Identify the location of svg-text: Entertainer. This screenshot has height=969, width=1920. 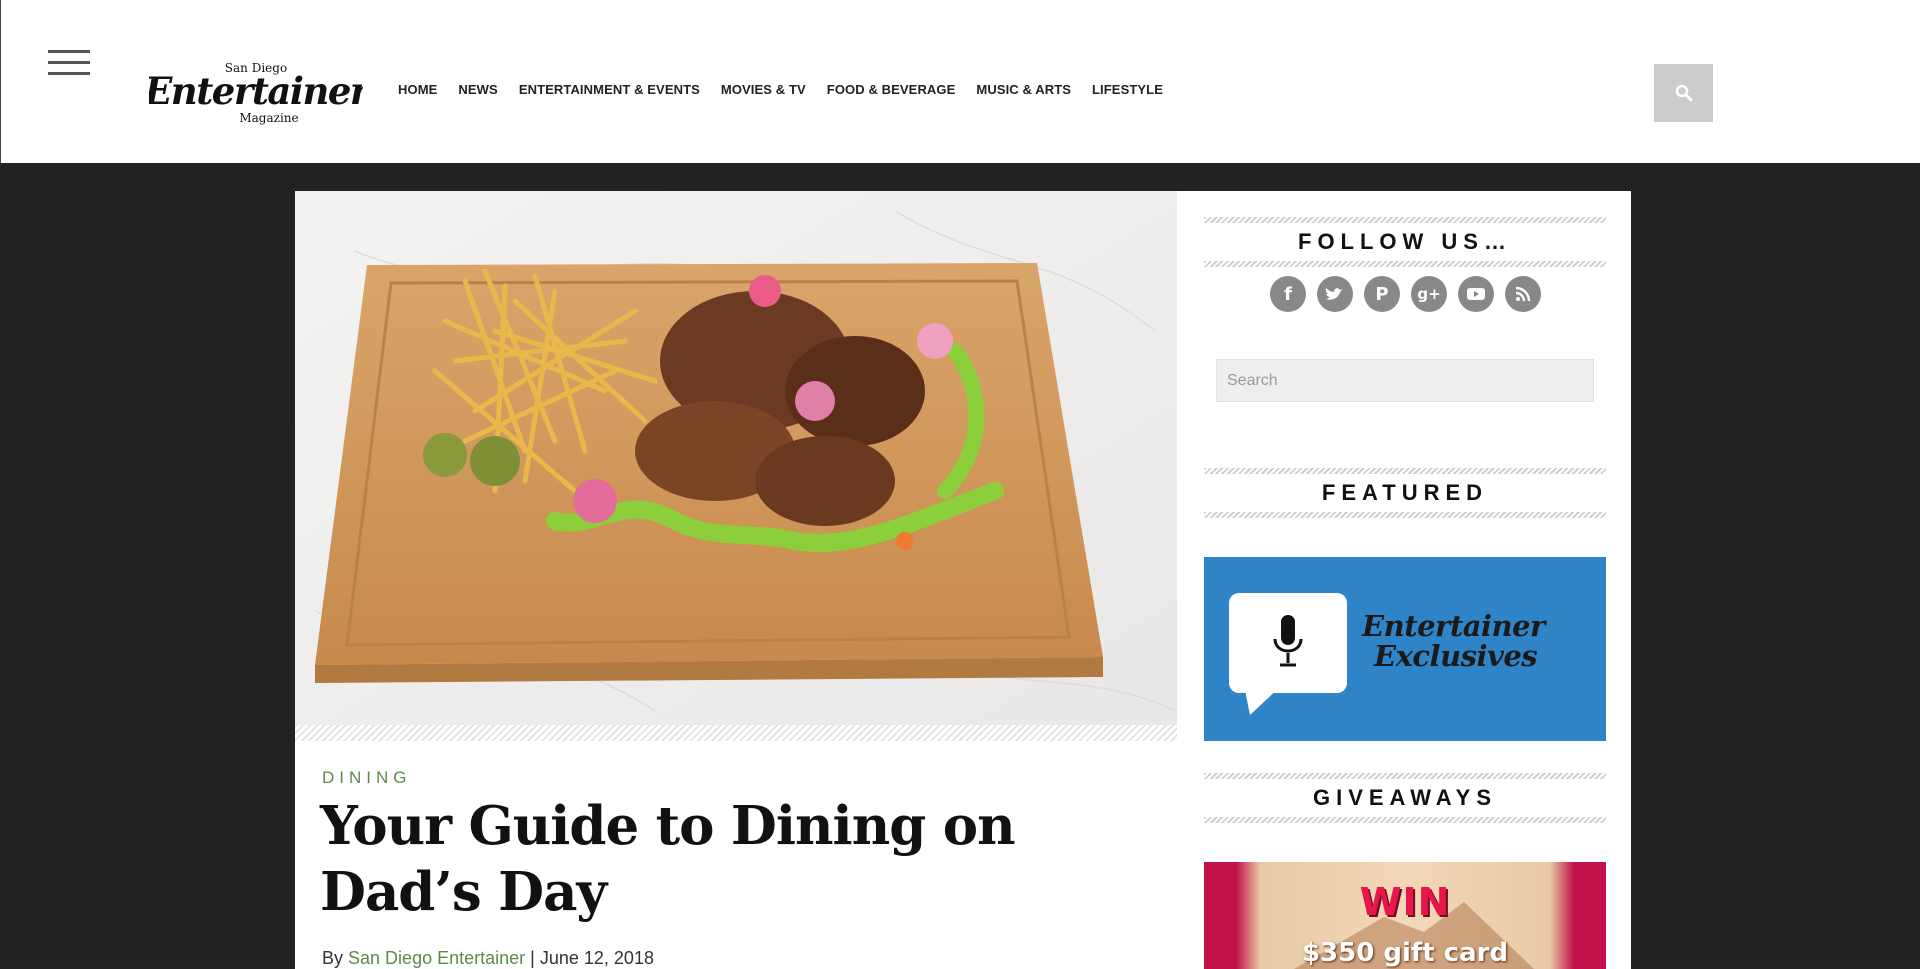
(256, 91).